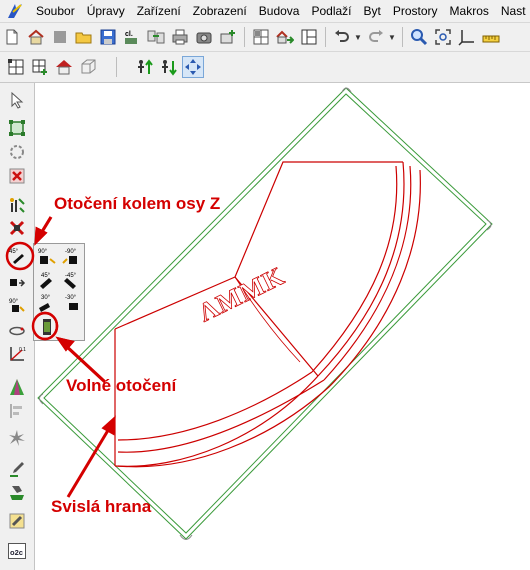  I want to click on axes-icon, so click(467, 37).